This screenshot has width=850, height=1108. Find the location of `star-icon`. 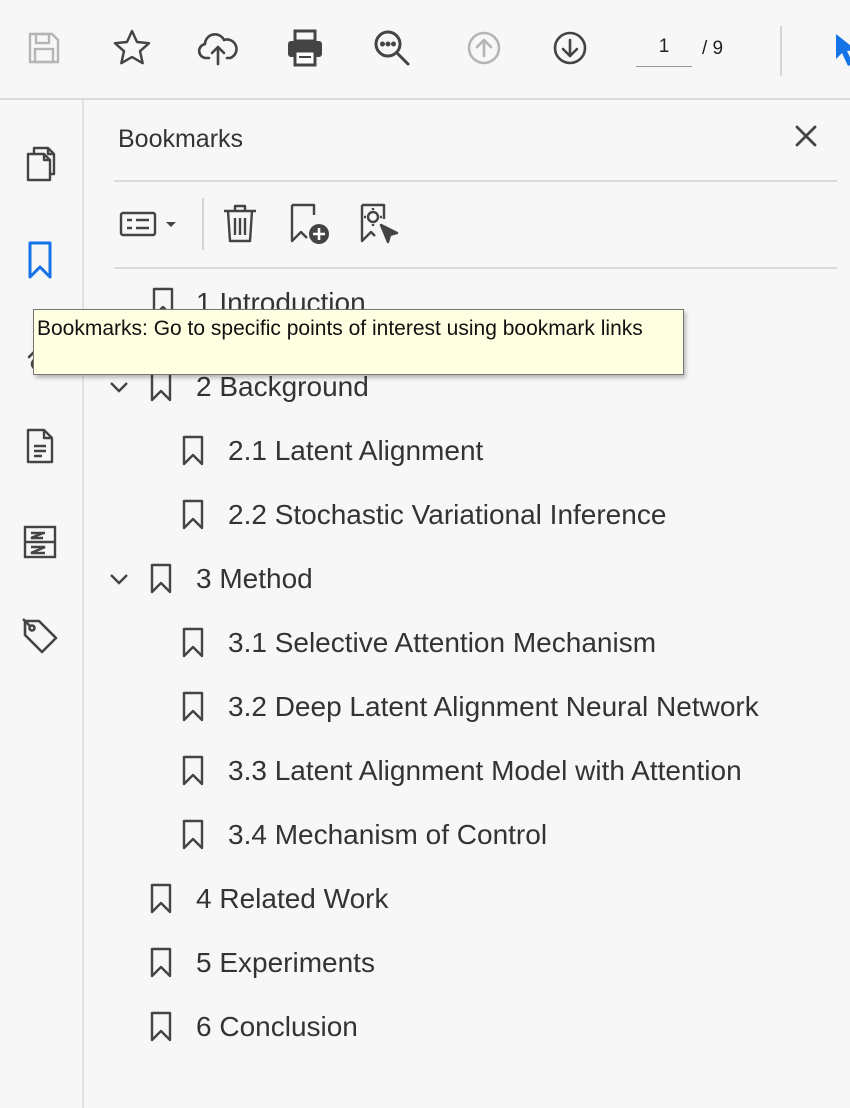

star-icon is located at coordinates (132, 48).